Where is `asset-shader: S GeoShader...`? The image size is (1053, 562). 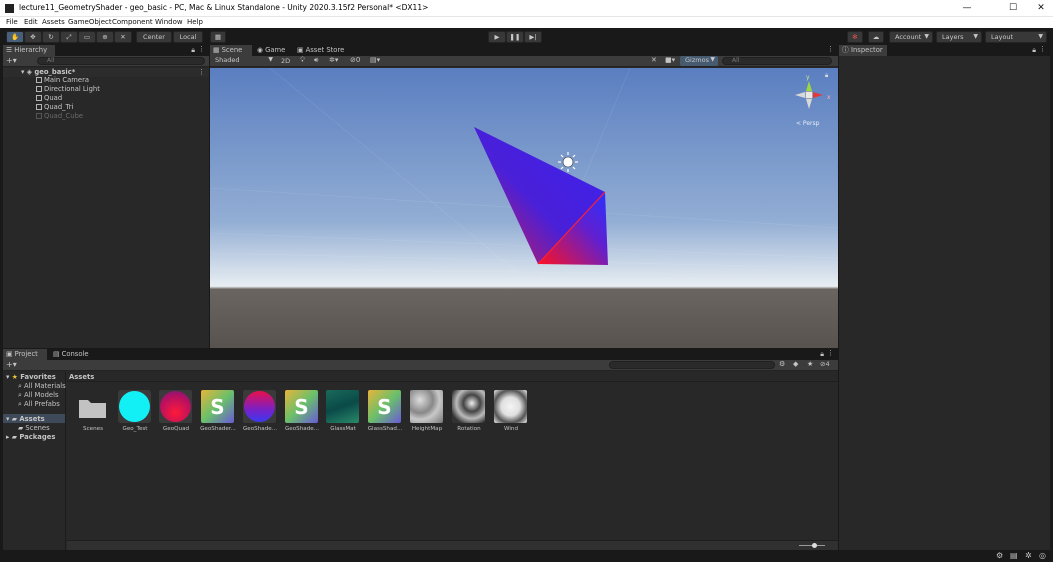
asset-shader: S GeoShader... is located at coordinates (218, 412).